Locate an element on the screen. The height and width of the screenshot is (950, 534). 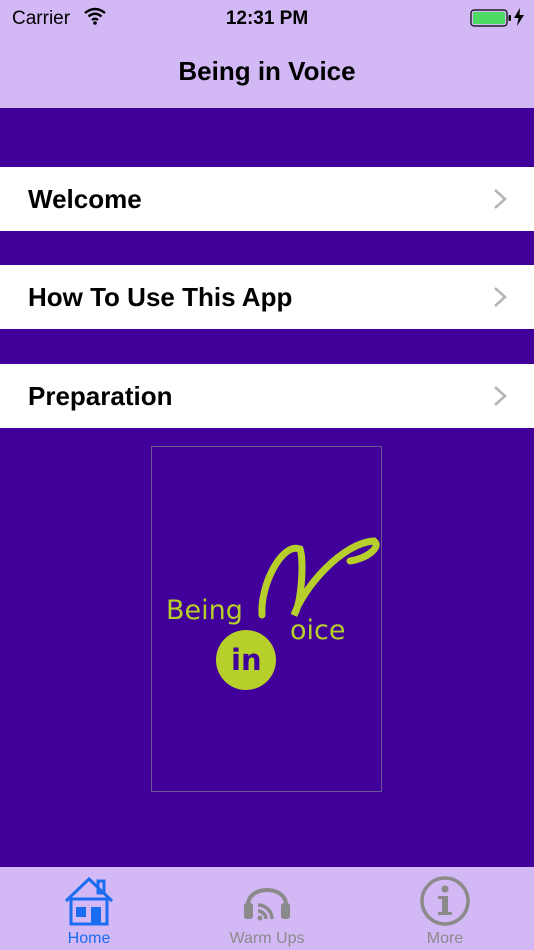
nav-title: Being in Voice is located at coordinates (267, 71).